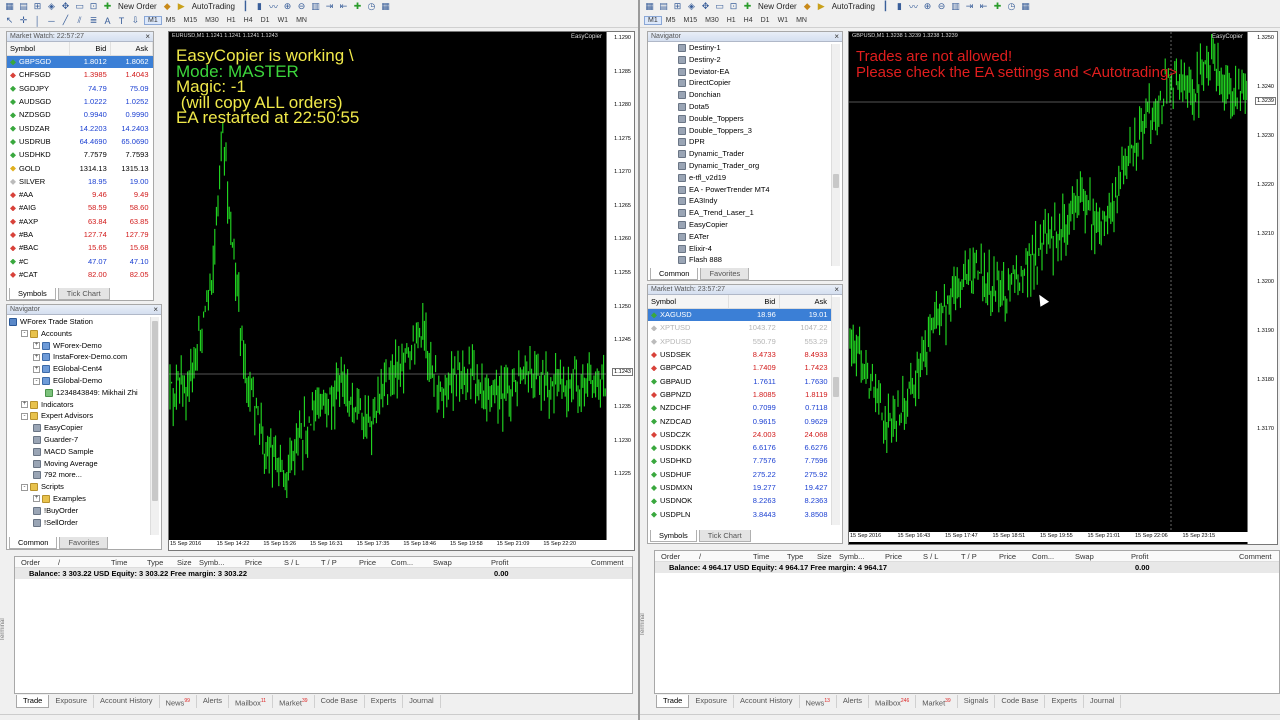 This screenshot has width=1280, height=720. Describe the element at coordinates (79, 440) in the screenshot. I see `navigator-item: Guarder-7` at that location.